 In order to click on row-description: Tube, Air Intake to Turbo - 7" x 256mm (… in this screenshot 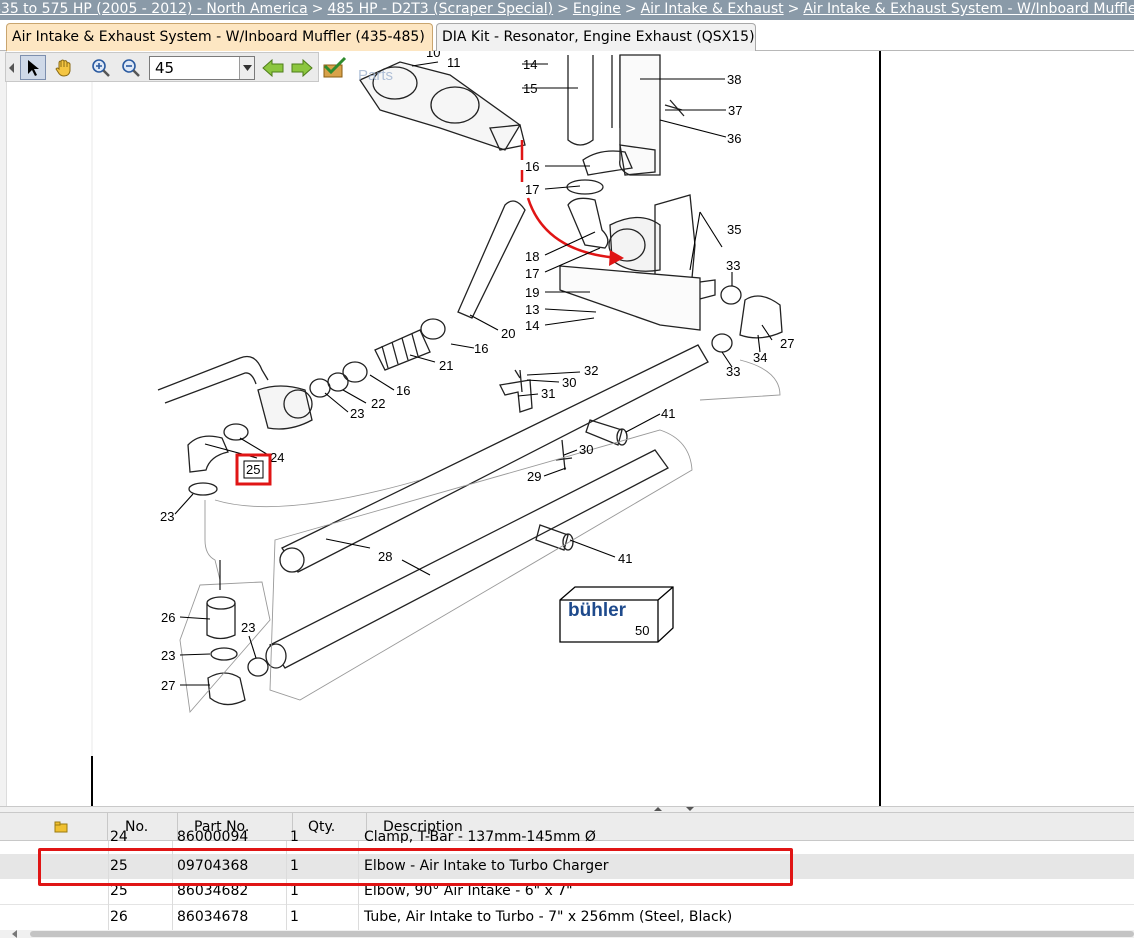, I will do `click(548, 917)`.